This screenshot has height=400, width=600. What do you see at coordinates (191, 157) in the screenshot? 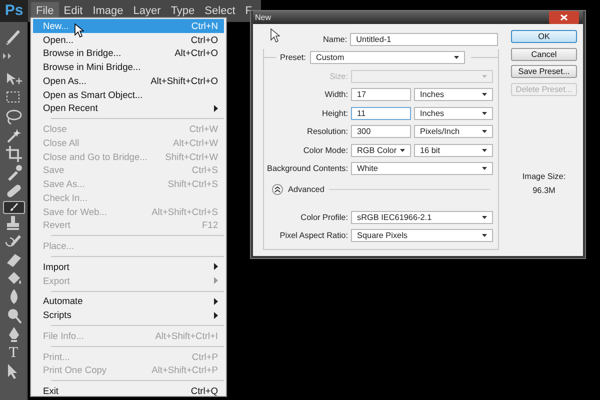
I see `shortcut-label: Shift+Ctrl+W` at bounding box center [191, 157].